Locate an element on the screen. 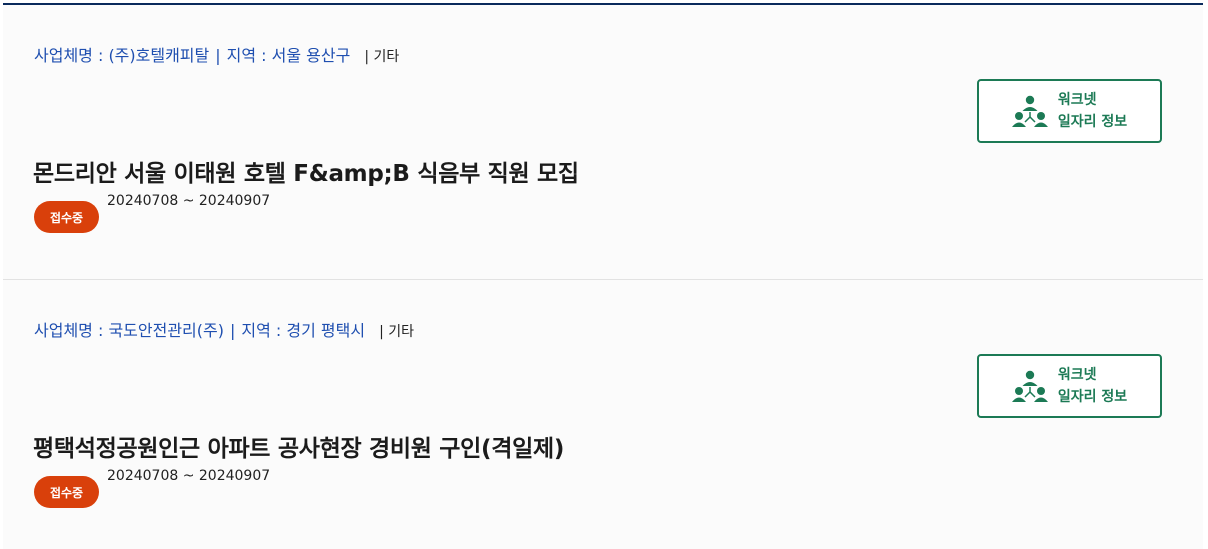 This screenshot has width=1208, height=549. listing-meta: 사업체명 : (주)호텔캐피탈 | 지역 : 서울 용산구 | 기타 is located at coordinates (216, 54).